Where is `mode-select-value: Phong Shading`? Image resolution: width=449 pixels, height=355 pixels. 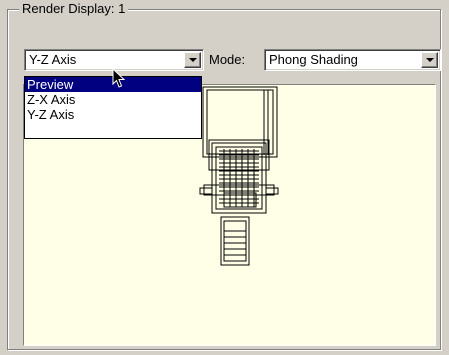
mode-select-value: Phong Shading is located at coordinates (313, 59).